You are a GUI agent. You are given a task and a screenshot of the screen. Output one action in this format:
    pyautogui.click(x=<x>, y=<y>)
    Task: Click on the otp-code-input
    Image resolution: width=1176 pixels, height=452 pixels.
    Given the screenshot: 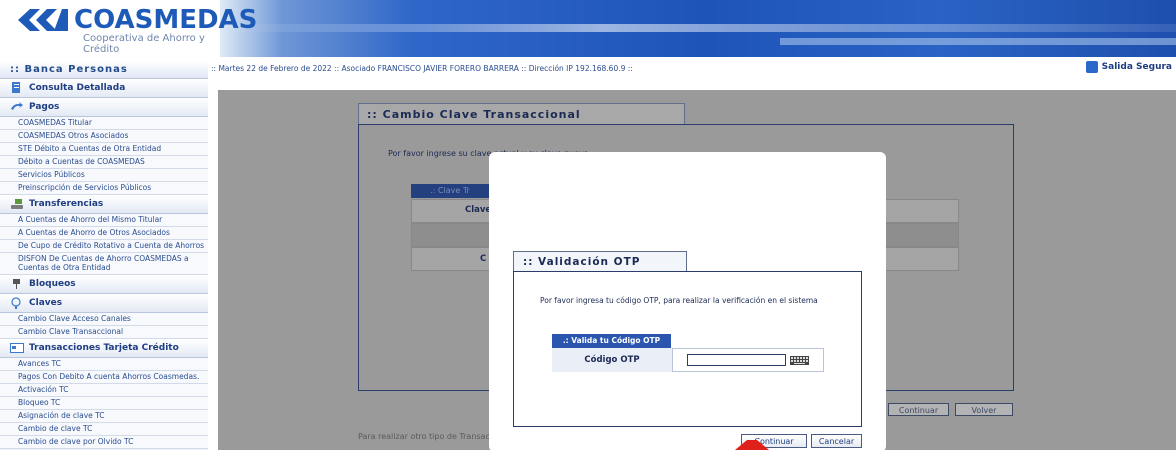 What is the action you would take?
    pyautogui.click(x=736, y=360)
    